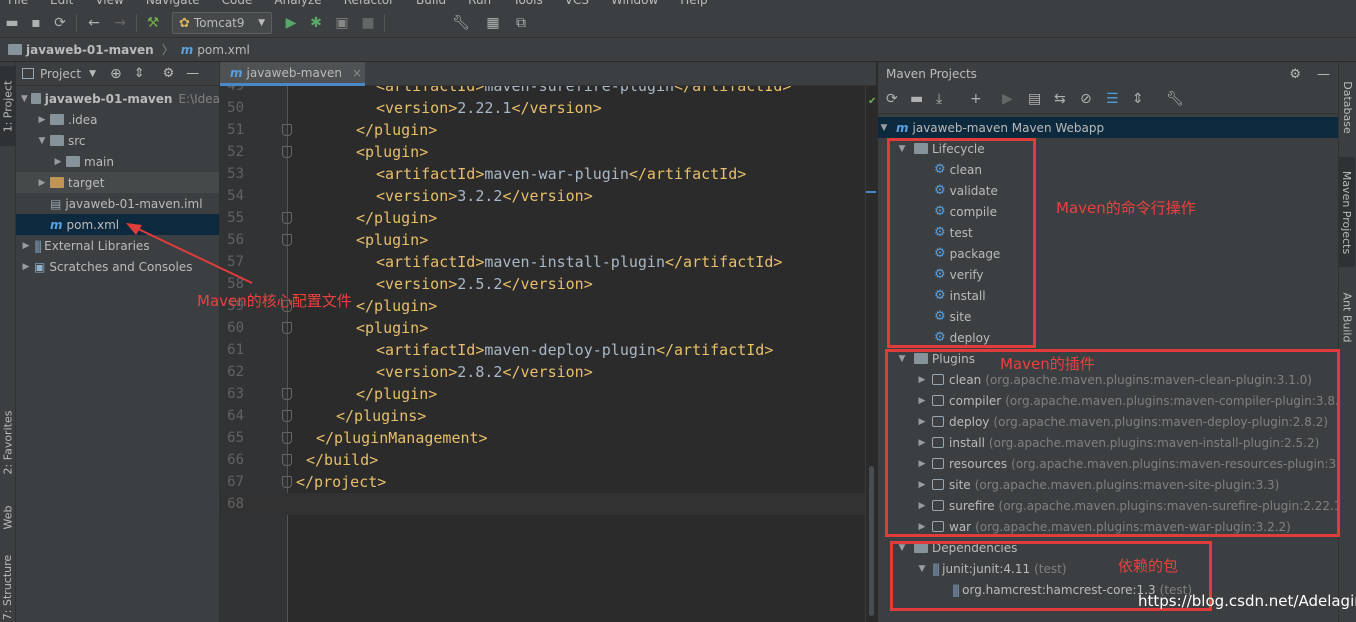  Describe the element at coordinates (417, 284) in the screenshot. I see `xml-tag: <version>` at that location.